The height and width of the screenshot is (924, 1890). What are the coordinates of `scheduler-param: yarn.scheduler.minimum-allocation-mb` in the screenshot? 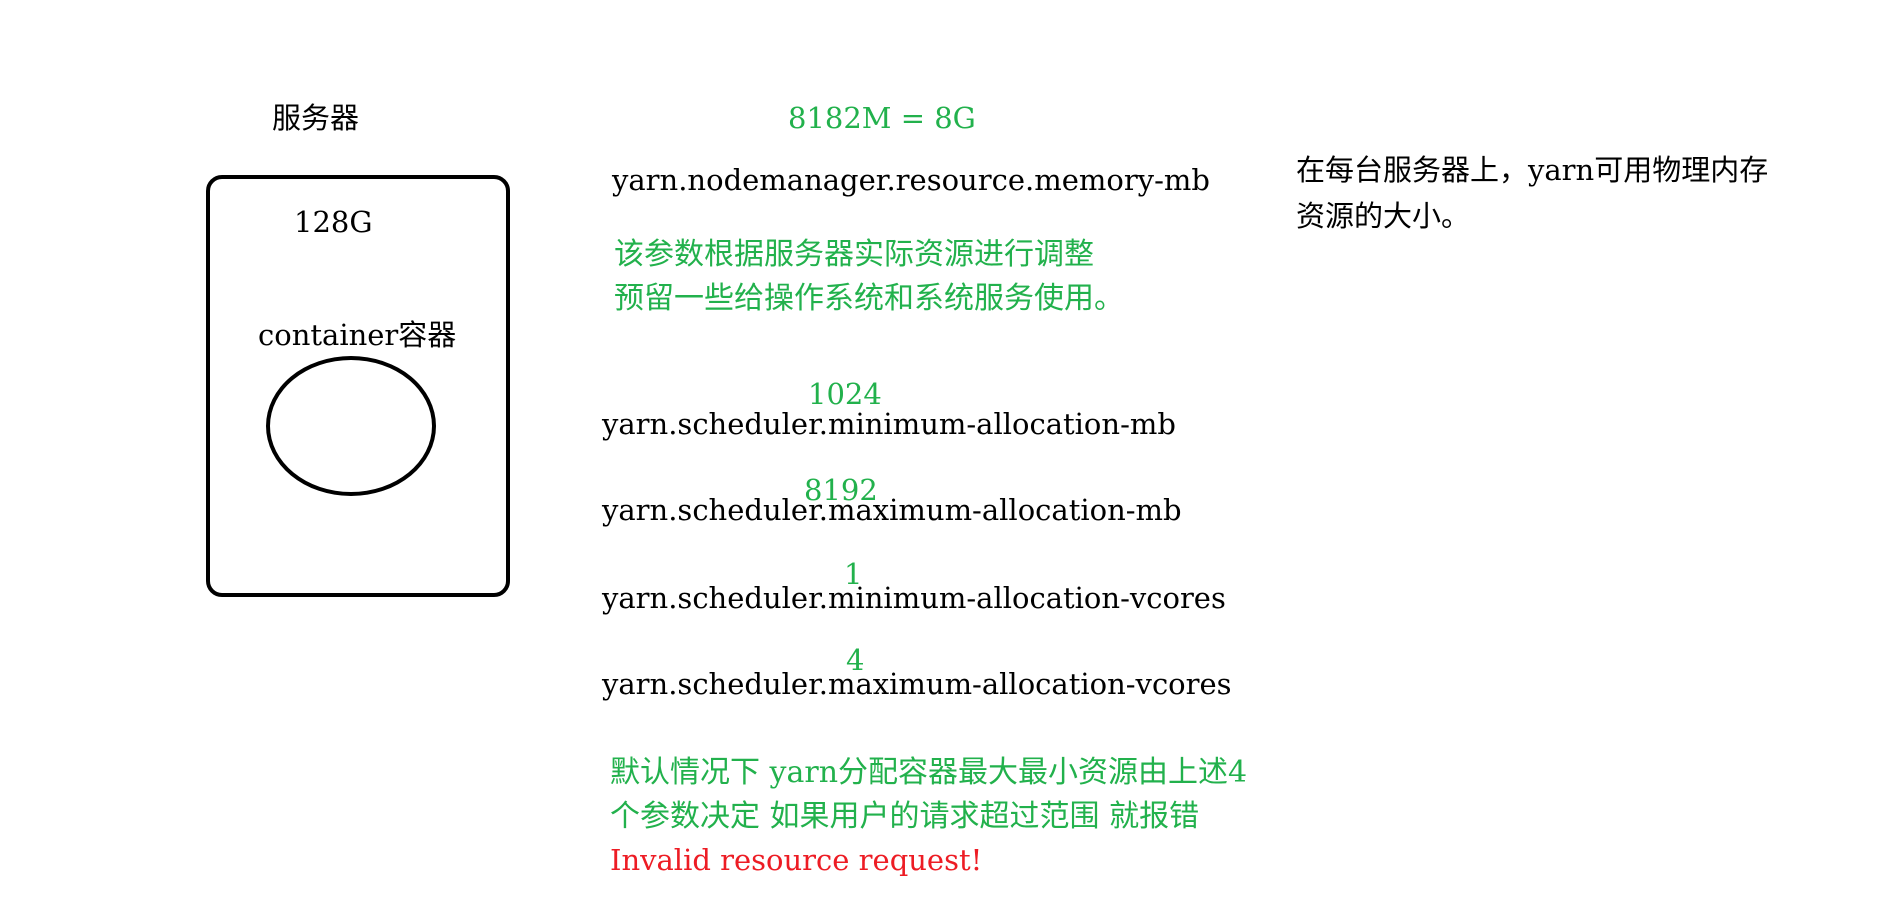 It's located at (889, 424).